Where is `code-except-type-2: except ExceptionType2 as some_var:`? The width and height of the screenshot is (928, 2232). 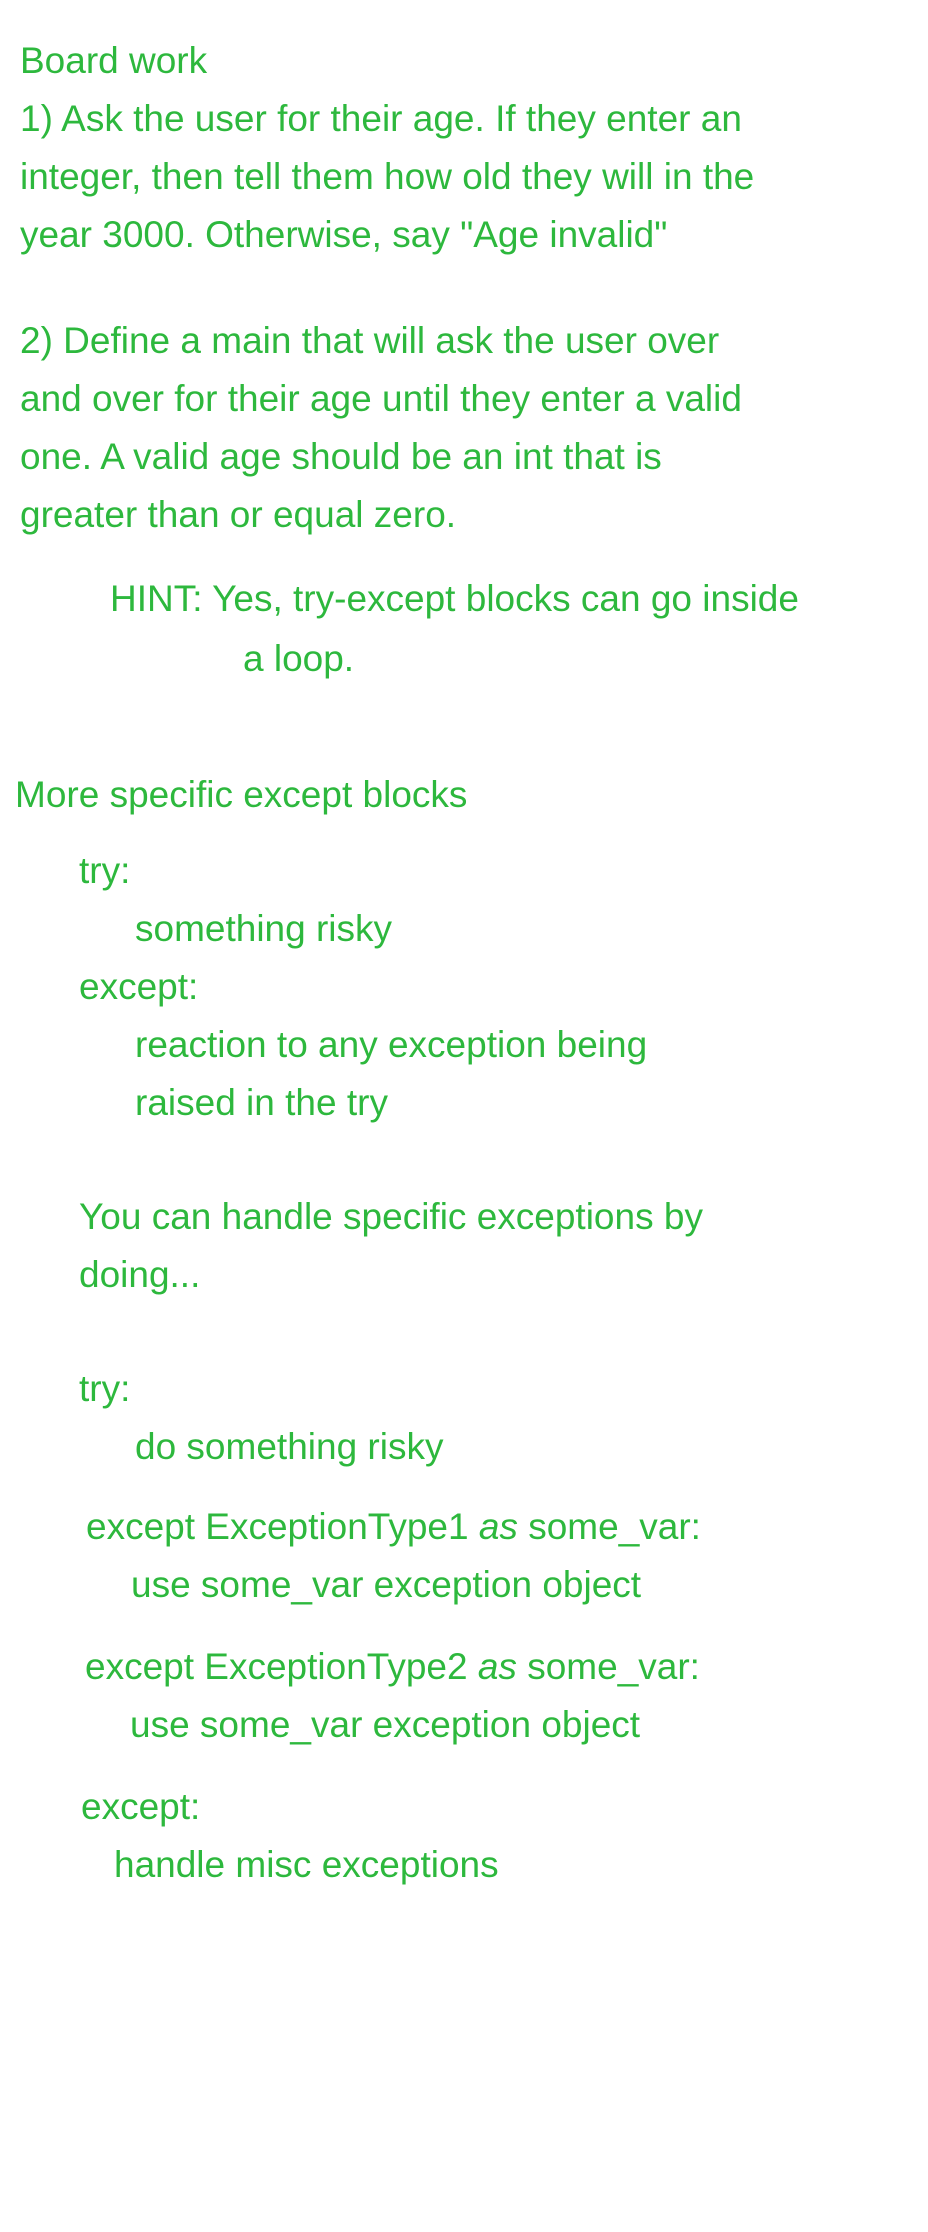
code-except-type-2: except ExceptionType2 as some_var: is located at coordinates (392, 1666).